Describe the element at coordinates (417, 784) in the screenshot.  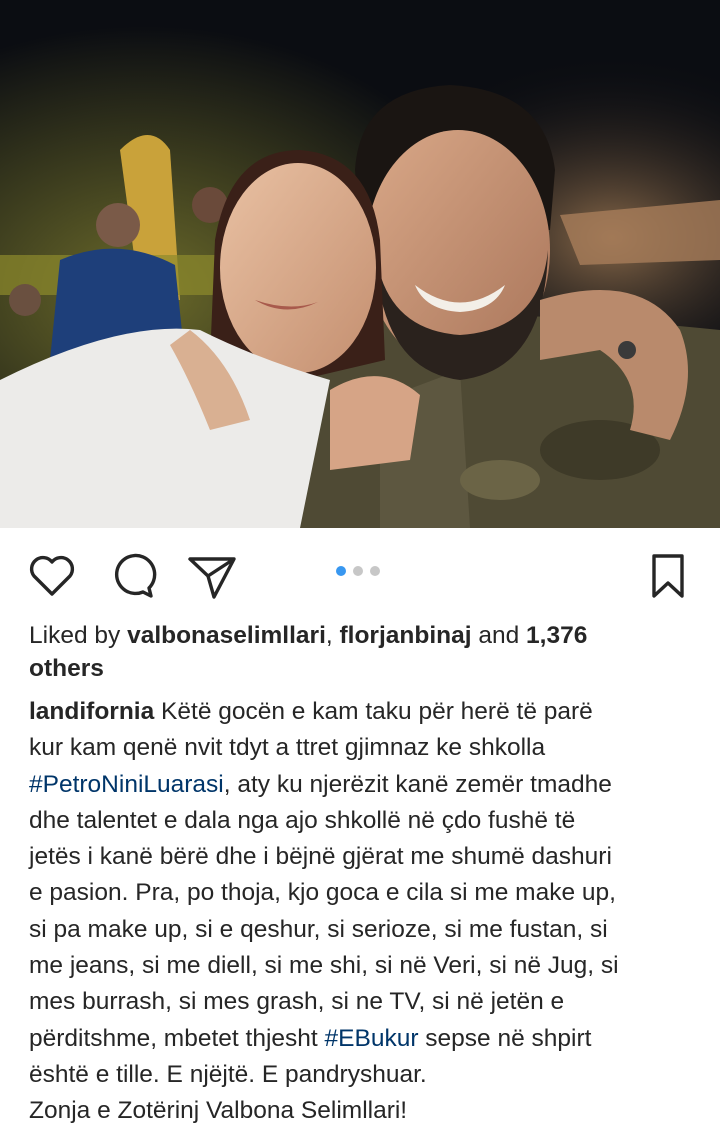
I see `caption-text: , aty ku njerëzit kanë zemër tmadhe` at that location.